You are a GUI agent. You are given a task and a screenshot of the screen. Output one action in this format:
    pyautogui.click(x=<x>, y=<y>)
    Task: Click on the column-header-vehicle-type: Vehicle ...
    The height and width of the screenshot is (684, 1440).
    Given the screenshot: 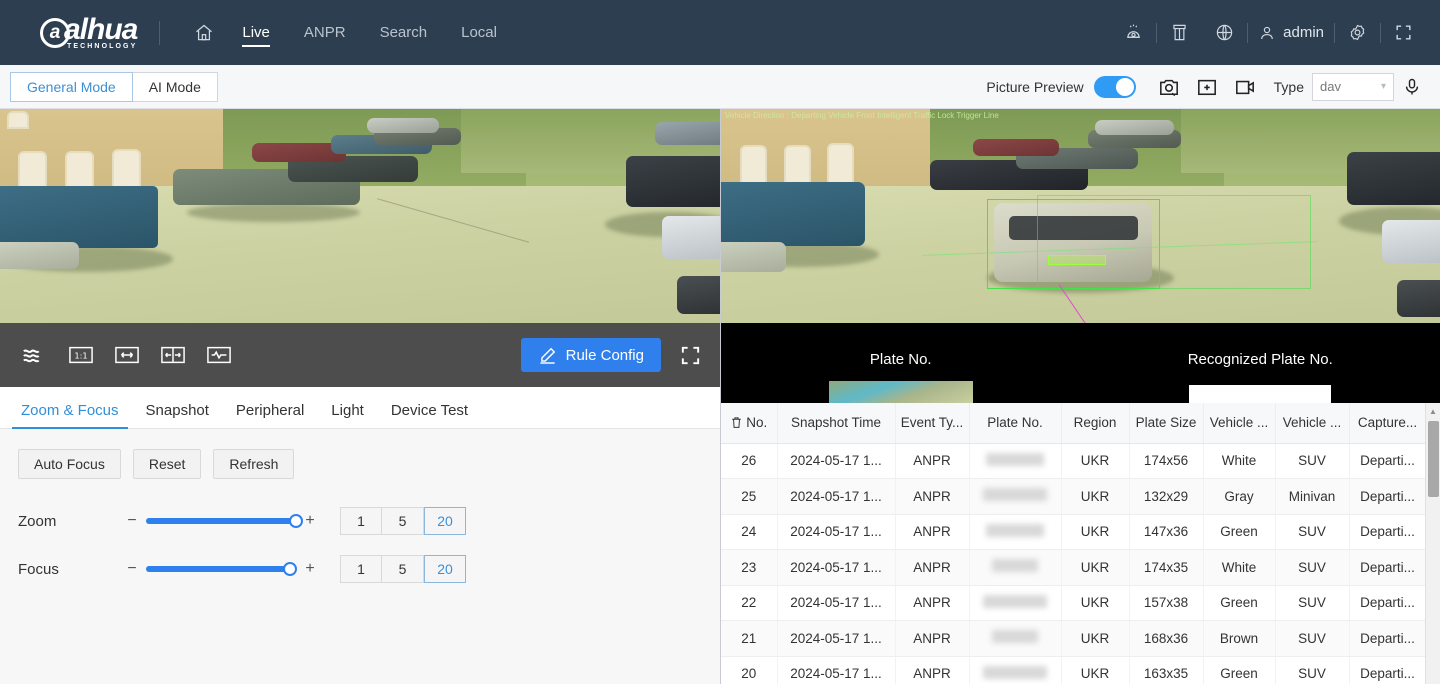 What is the action you would take?
    pyautogui.click(x=1312, y=423)
    